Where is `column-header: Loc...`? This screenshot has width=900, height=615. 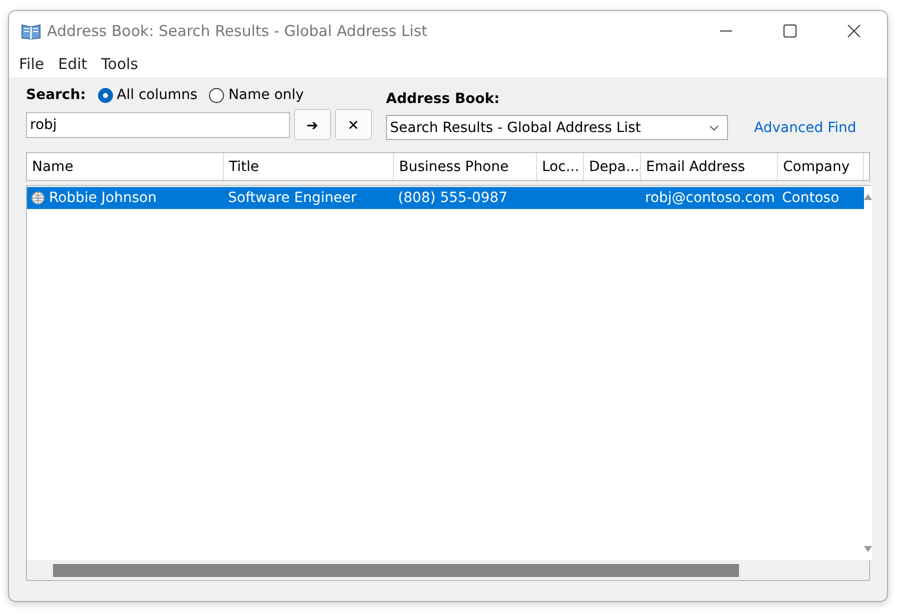
column-header: Loc... is located at coordinates (560, 166).